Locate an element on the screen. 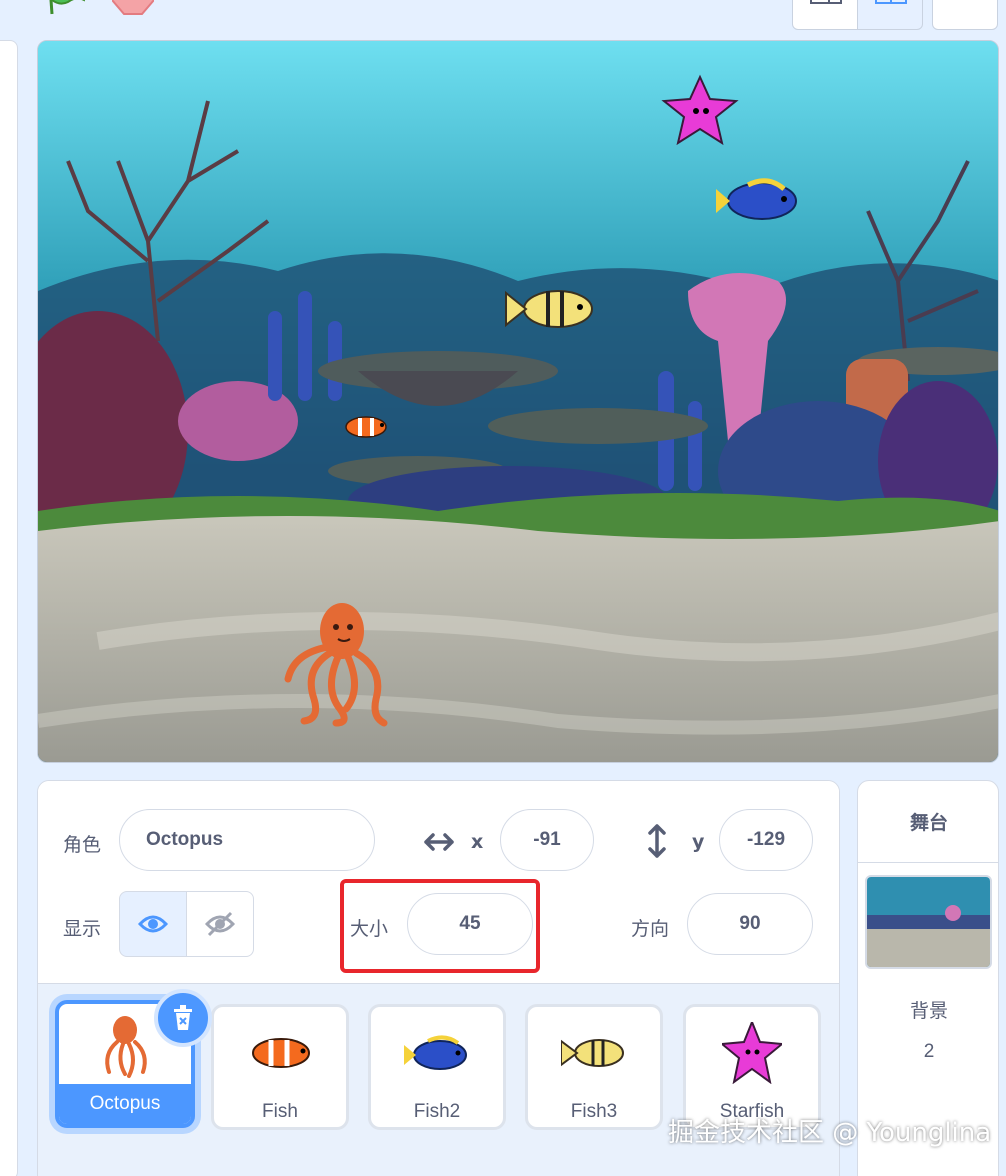 This screenshot has width=1006, height=1176. x-input: -91 is located at coordinates (547, 840).